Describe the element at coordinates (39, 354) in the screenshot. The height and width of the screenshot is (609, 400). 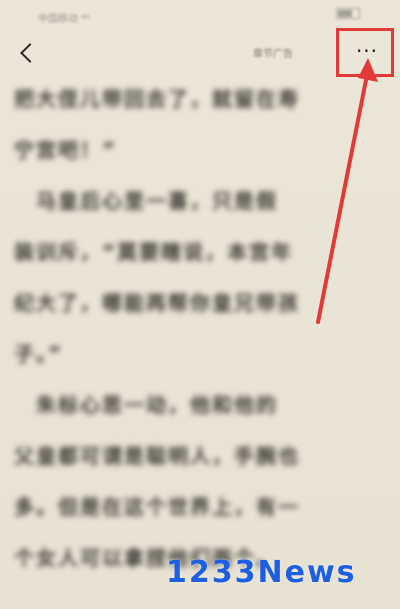
I see `text-line: 子。”` at that location.